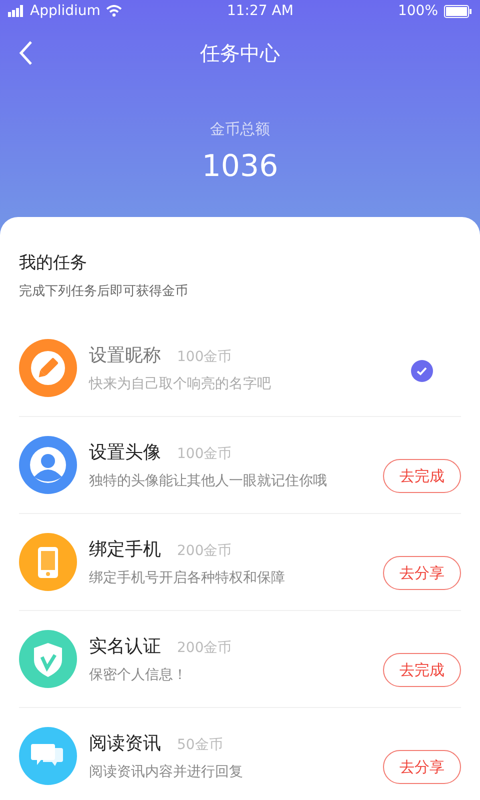 The width and height of the screenshot is (480, 800). I want to click on signal-icon, so click(16, 11).